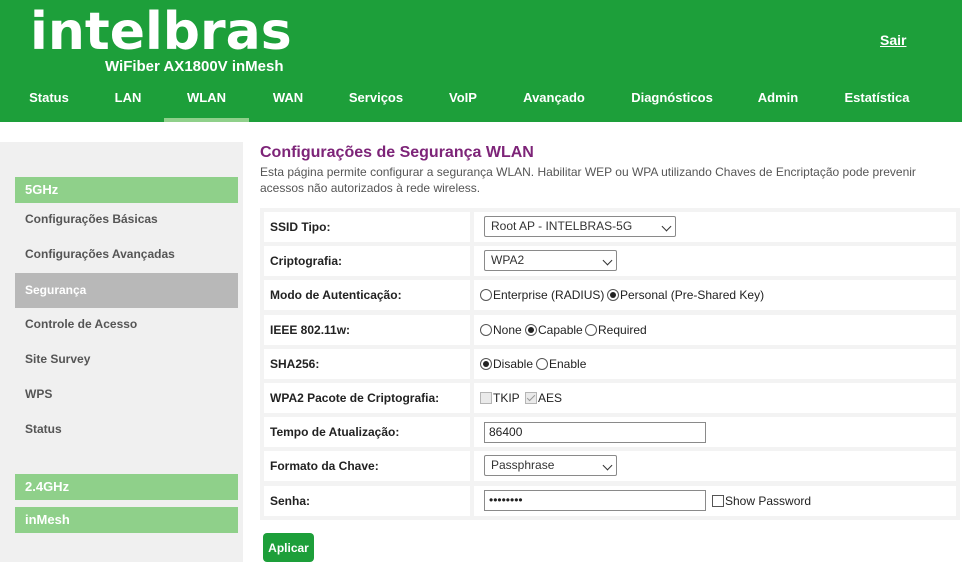  What do you see at coordinates (893, 40) in the screenshot?
I see `logout-link: Sair` at bounding box center [893, 40].